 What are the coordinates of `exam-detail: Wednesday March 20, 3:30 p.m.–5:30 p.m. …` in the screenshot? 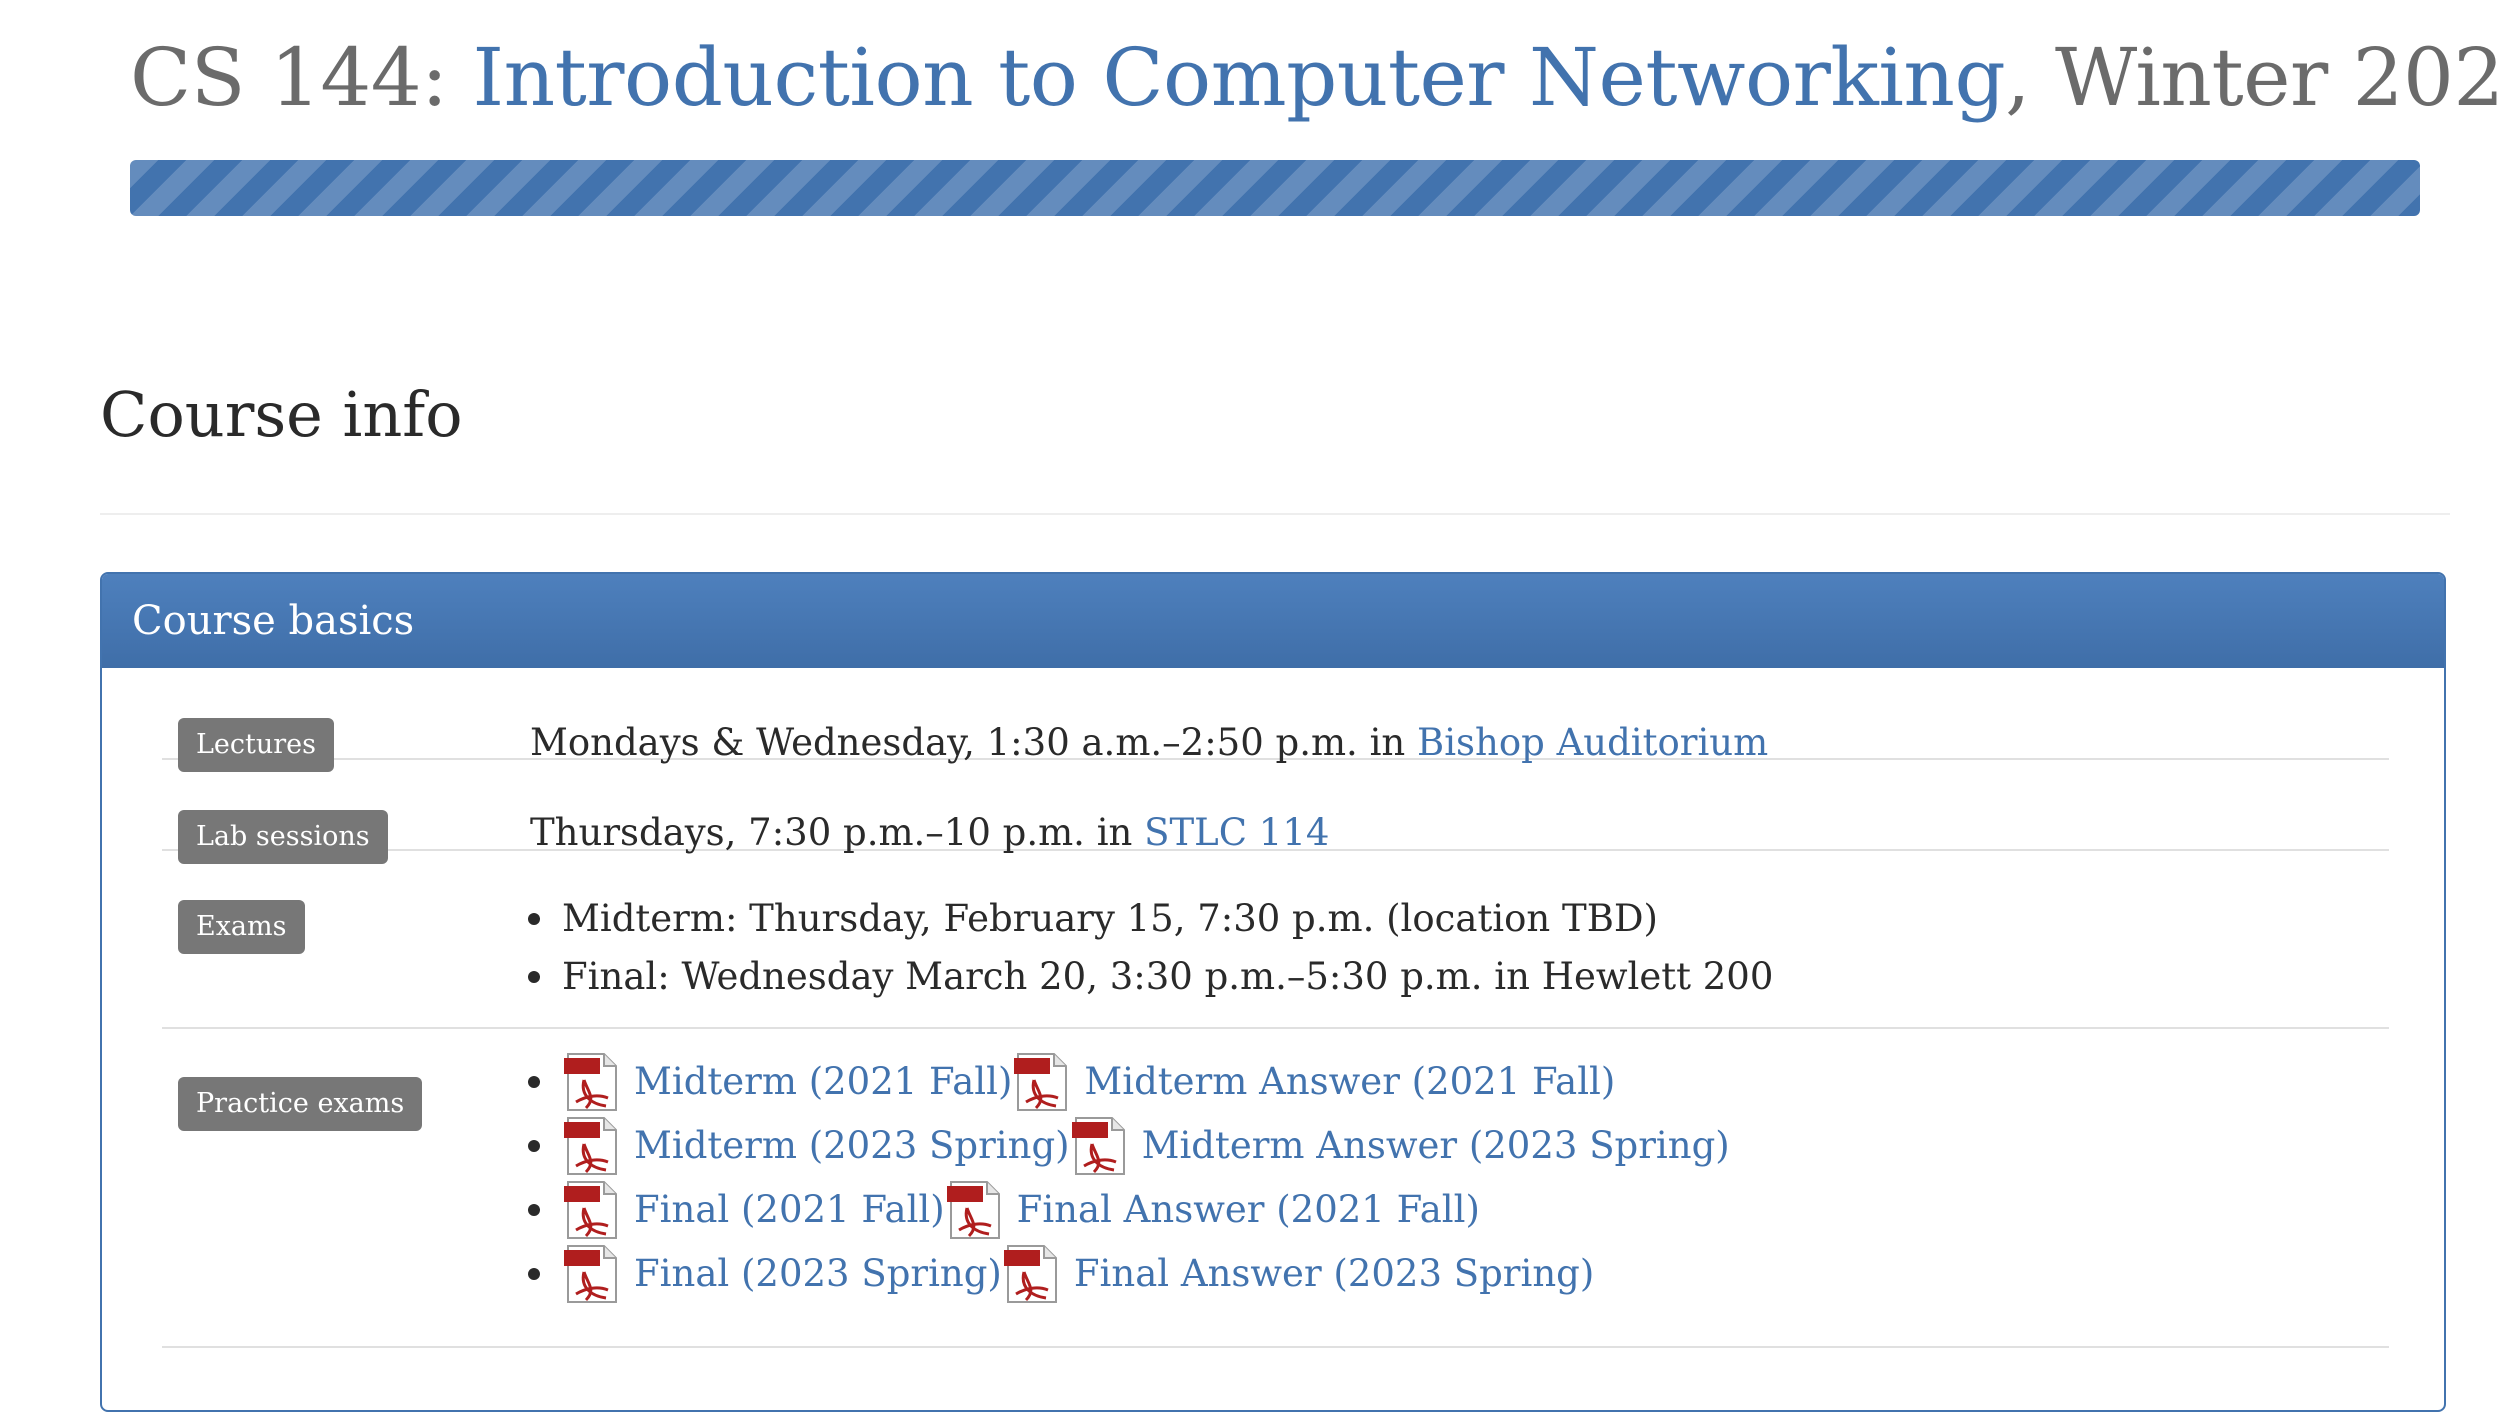 It's located at (1221, 976).